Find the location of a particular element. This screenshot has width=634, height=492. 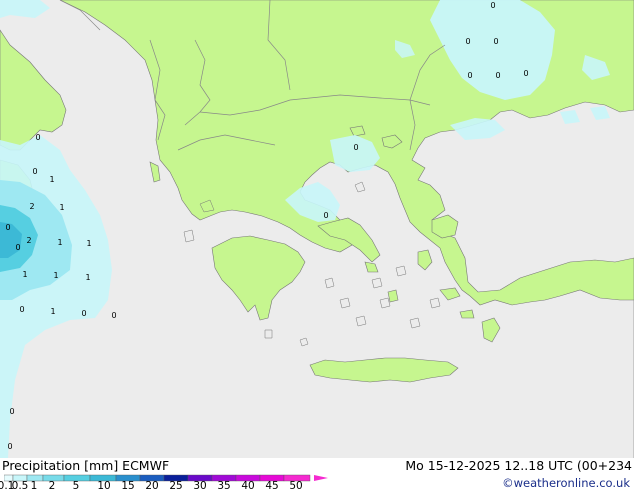

color-scale-labels: 0.1 0.5 1 2 5 10 15 20 25 30 35 40 45 50 is located at coordinates (165, 486).